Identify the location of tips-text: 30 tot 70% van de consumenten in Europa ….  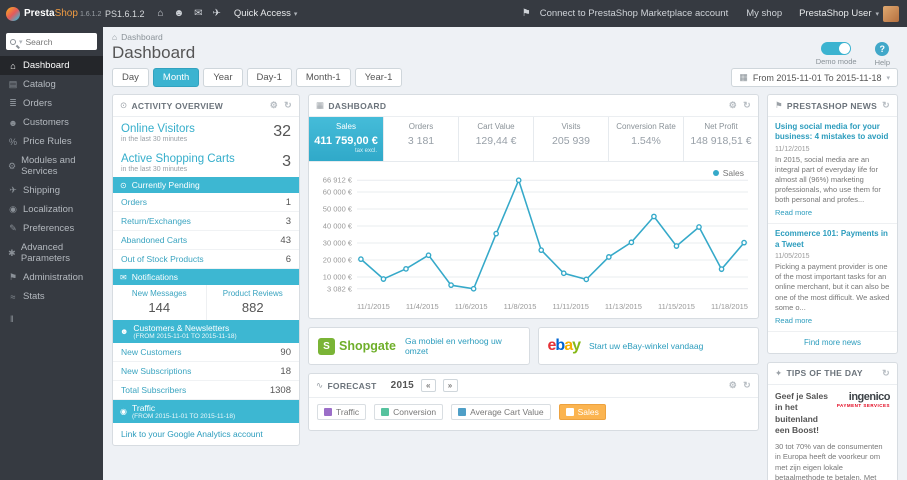
(829, 460).